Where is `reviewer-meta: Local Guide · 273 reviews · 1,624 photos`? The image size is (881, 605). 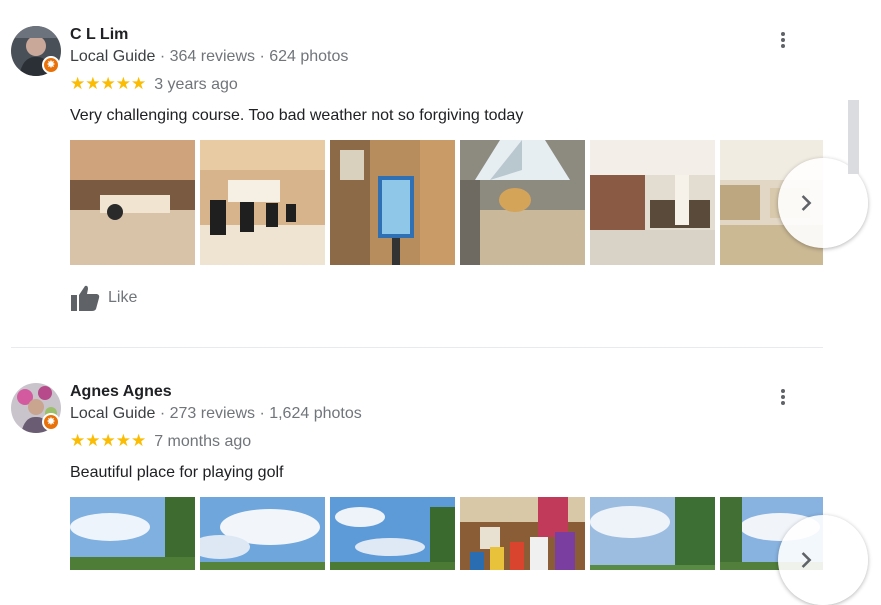
reviewer-meta: Local Guide · 273 reviews · 1,624 photos is located at coordinates (216, 414).